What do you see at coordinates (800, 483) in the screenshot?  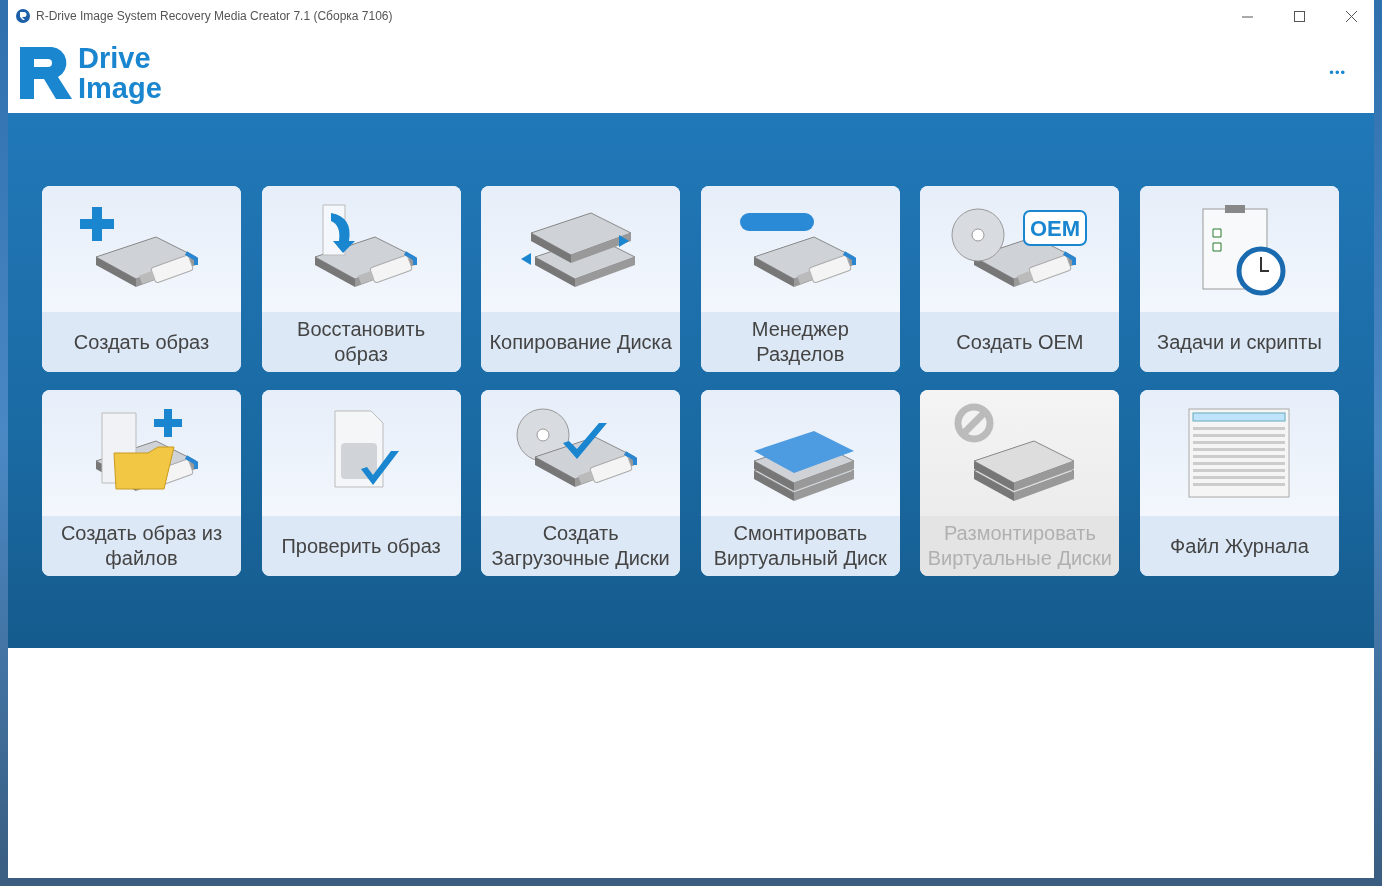 I see `action-tile: Смонтировать Виртуальный Диск` at bounding box center [800, 483].